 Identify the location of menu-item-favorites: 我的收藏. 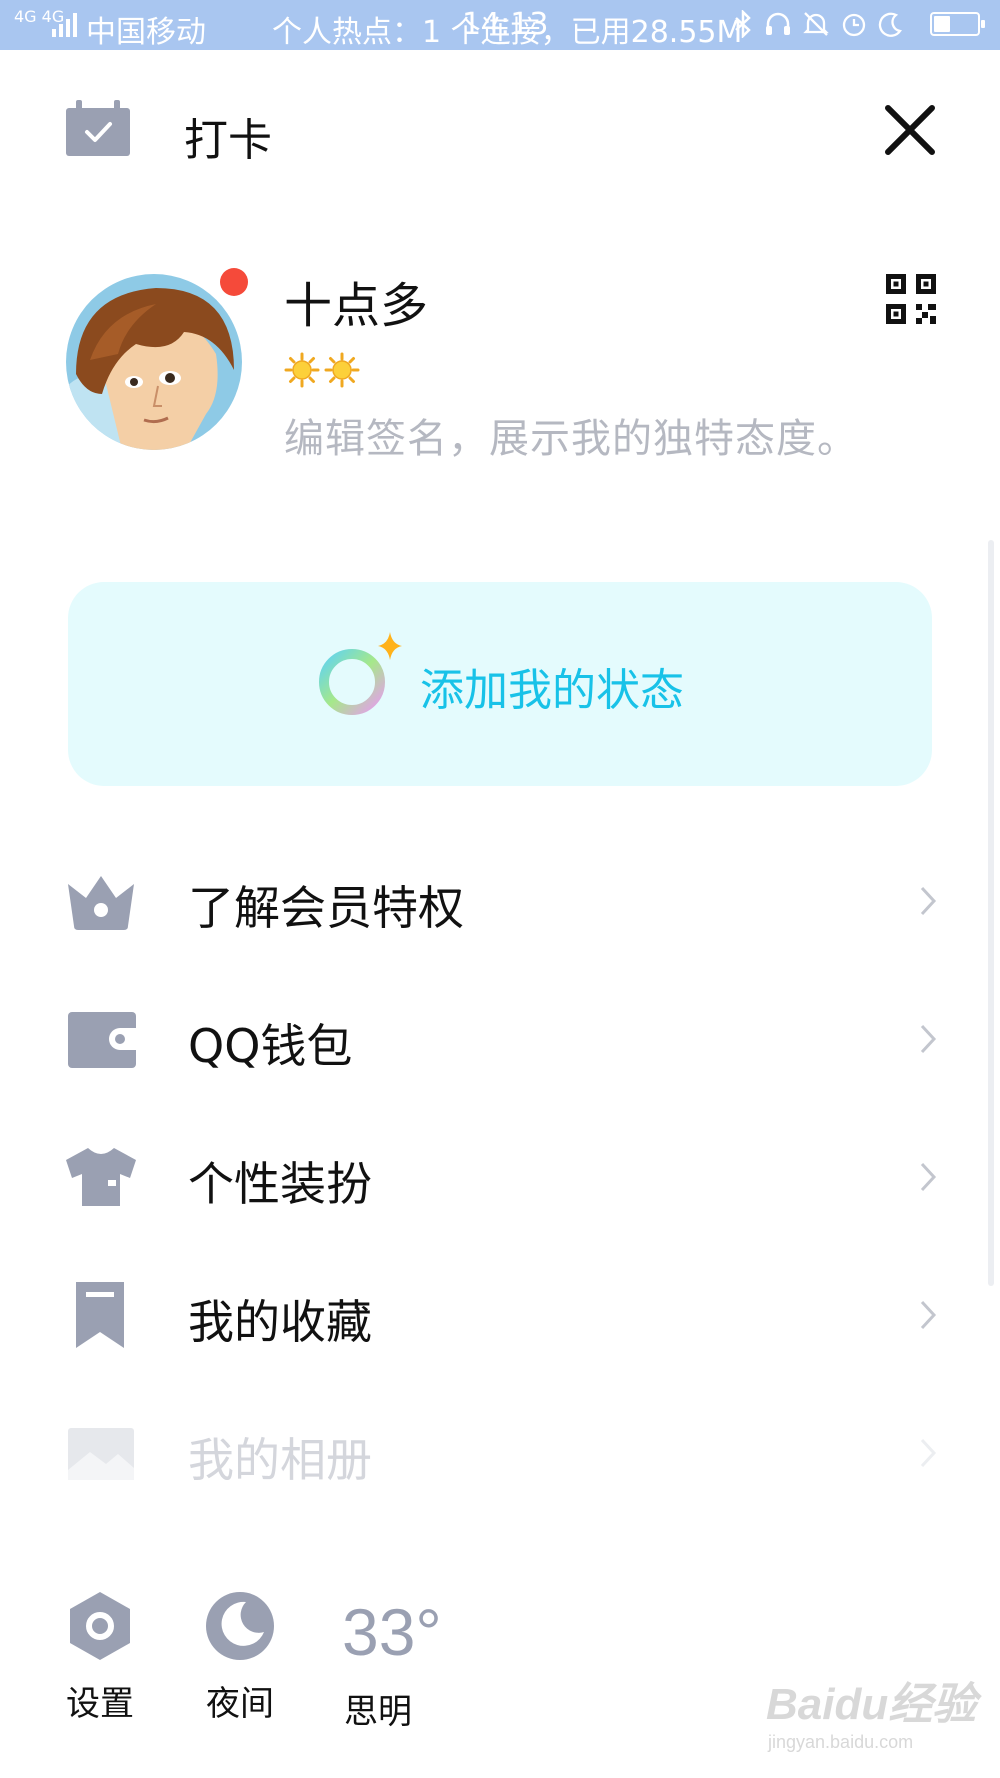
(500, 1314).